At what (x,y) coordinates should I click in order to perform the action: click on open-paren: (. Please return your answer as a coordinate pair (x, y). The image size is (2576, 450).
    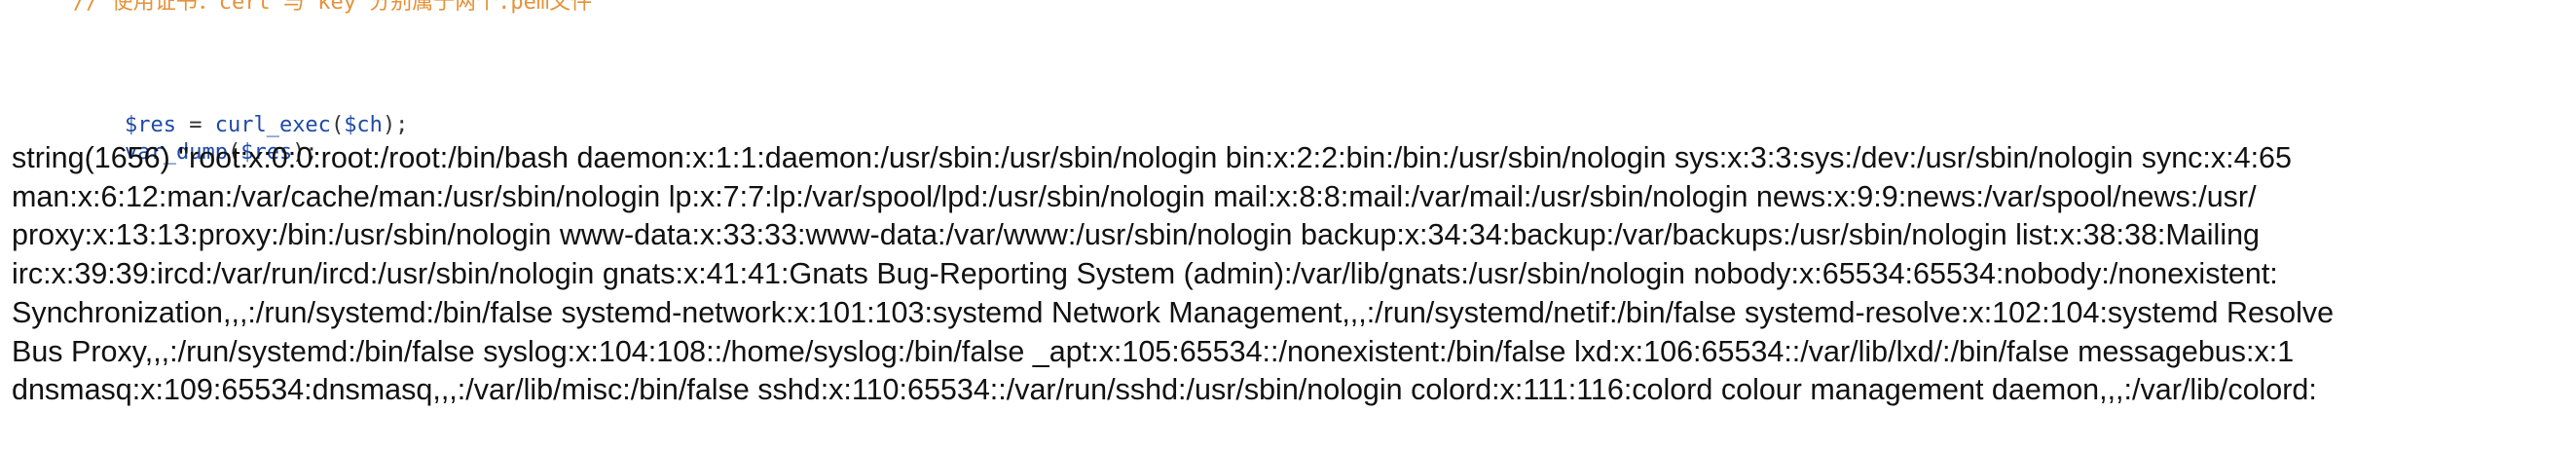
    Looking at the image, I should click on (337, 125).